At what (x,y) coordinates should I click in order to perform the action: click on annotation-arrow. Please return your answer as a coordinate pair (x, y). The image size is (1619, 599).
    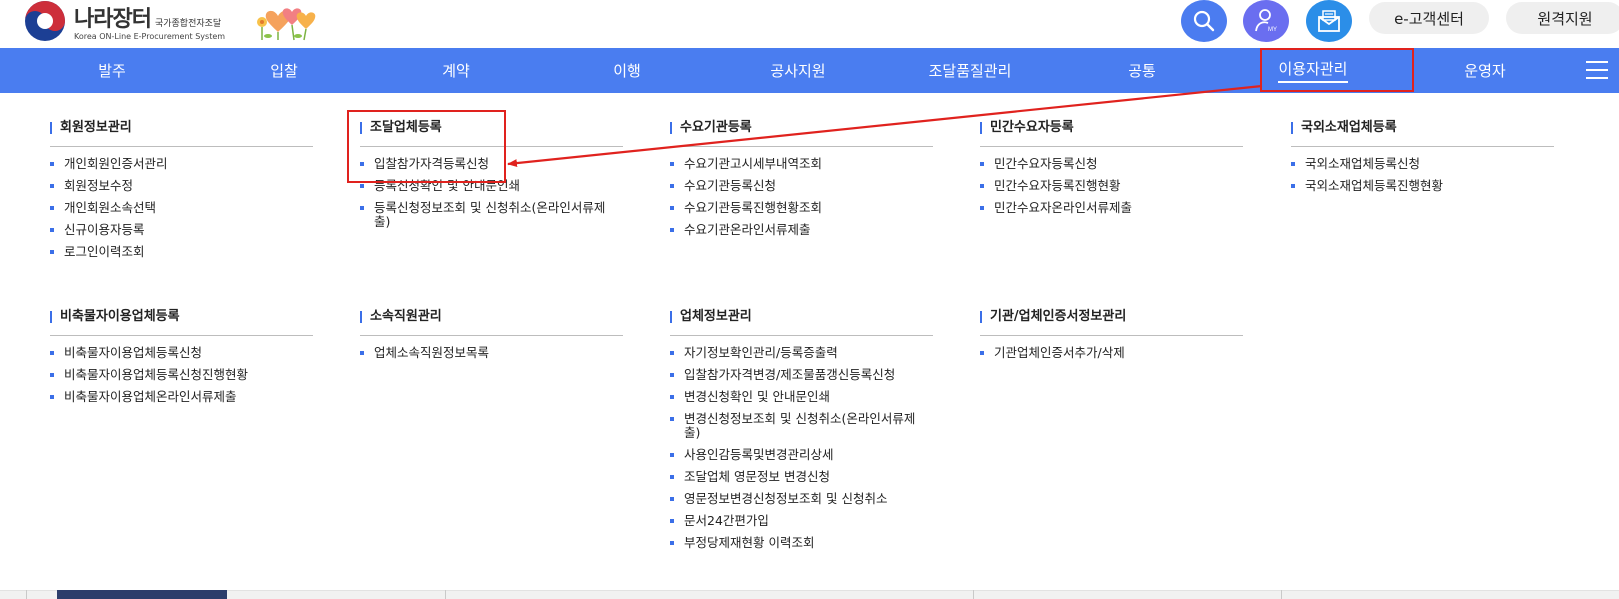
    Looking at the image, I should click on (885, 126).